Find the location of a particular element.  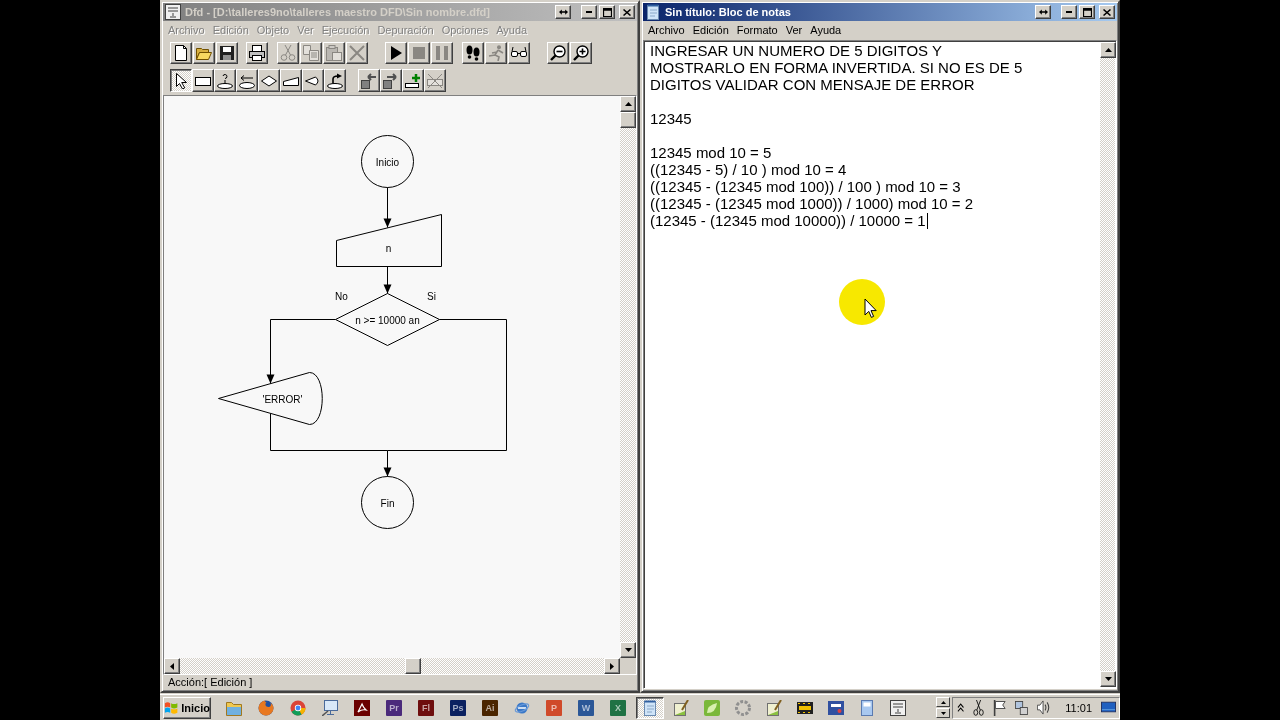

start-button: Inicio is located at coordinates (187, 707).